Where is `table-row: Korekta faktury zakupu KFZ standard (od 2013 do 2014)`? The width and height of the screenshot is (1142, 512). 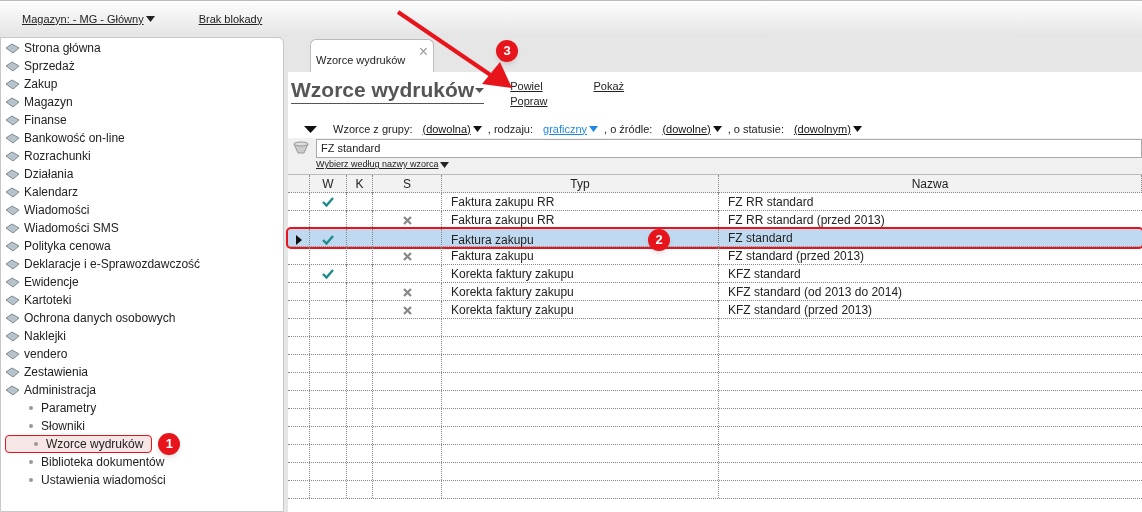 table-row: Korekta faktury zakupu KFZ standard (od 2013 do 2014) is located at coordinates (715, 292).